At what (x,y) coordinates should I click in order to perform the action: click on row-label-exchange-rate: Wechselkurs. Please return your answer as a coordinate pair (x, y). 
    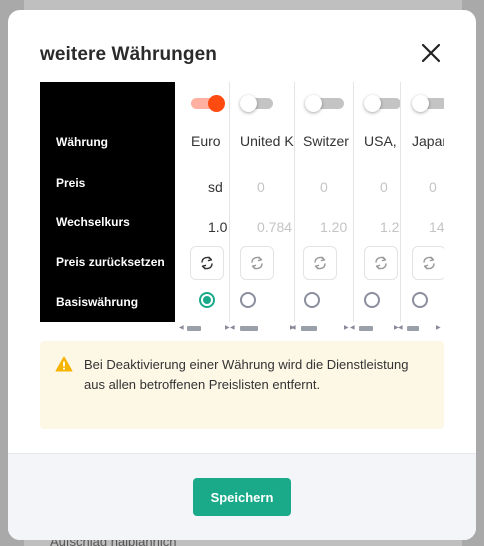
    Looking at the image, I should click on (93, 222).